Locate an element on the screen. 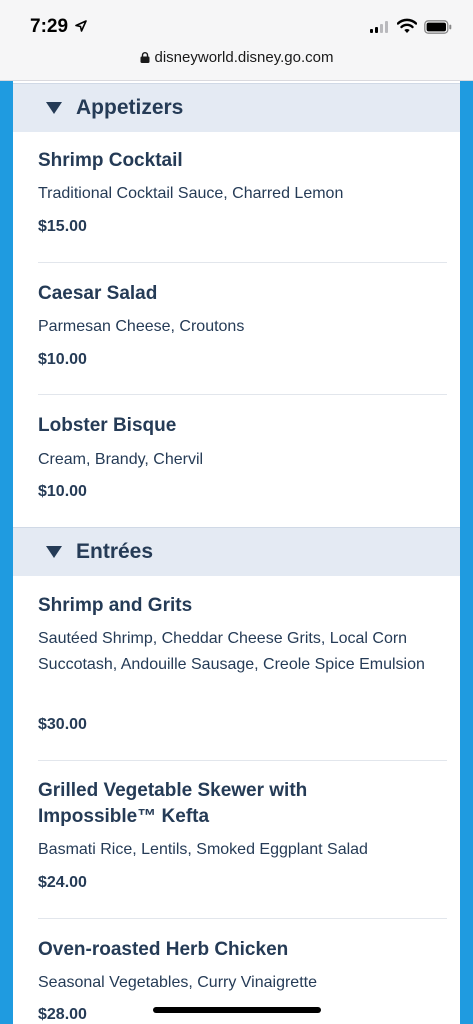 The width and height of the screenshot is (473, 1024). item-description: Parmesan Cheese, Croutons is located at coordinates (141, 326).